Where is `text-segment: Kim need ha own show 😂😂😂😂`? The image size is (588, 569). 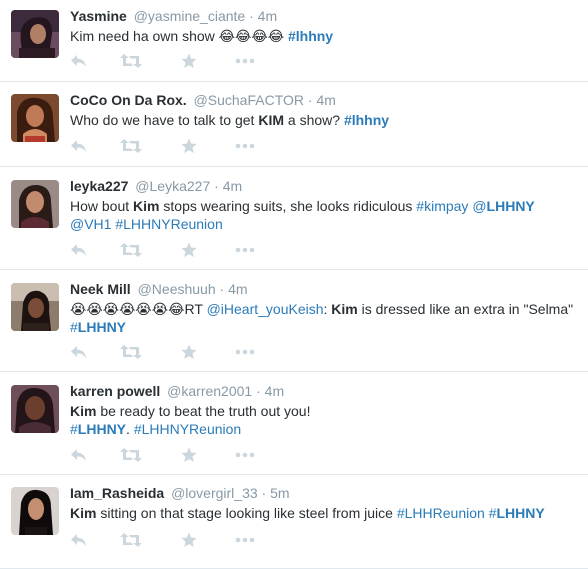 text-segment: Kim need ha own show 😂😂😂😂 is located at coordinates (179, 36).